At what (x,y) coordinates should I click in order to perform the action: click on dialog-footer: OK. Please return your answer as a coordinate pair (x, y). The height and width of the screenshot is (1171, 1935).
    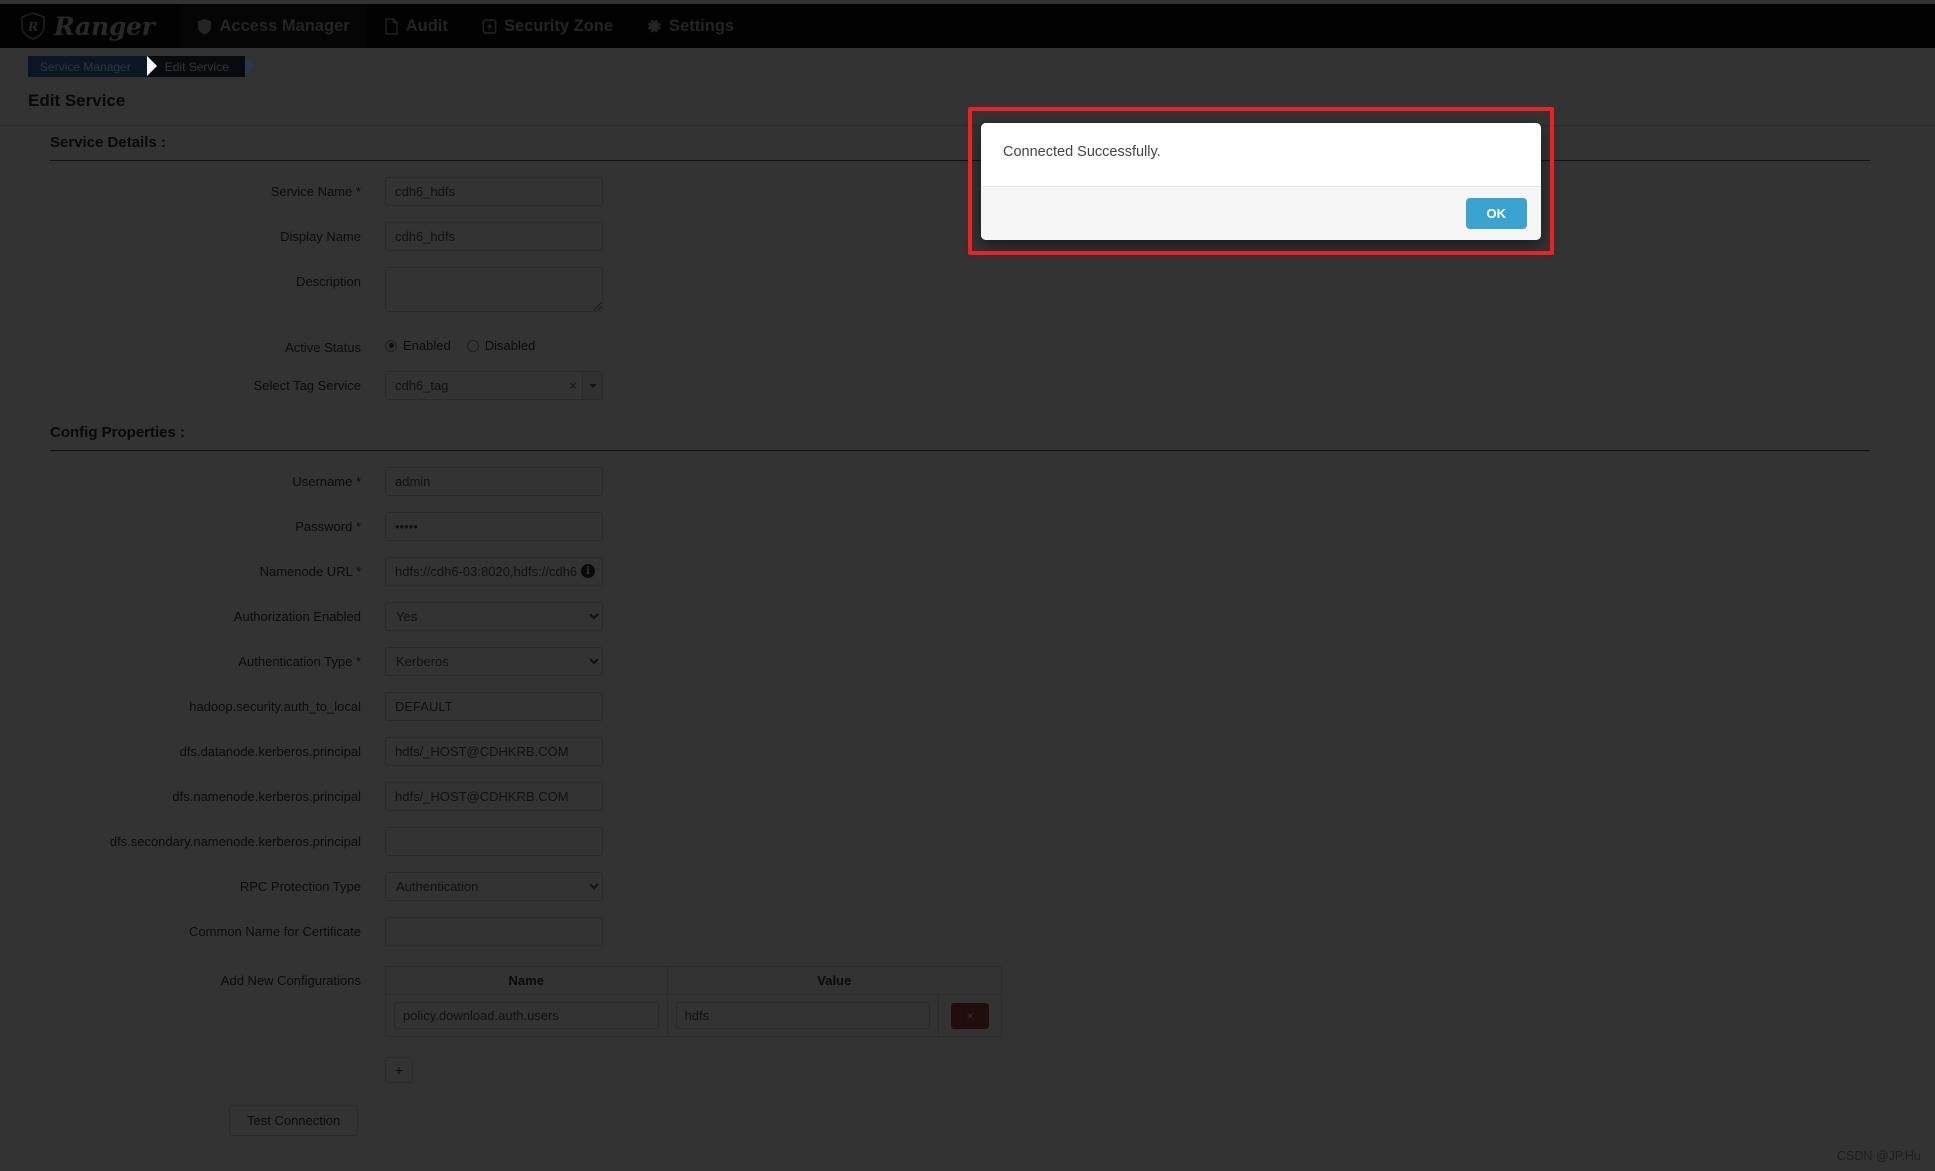
    Looking at the image, I should click on (1261, 213).